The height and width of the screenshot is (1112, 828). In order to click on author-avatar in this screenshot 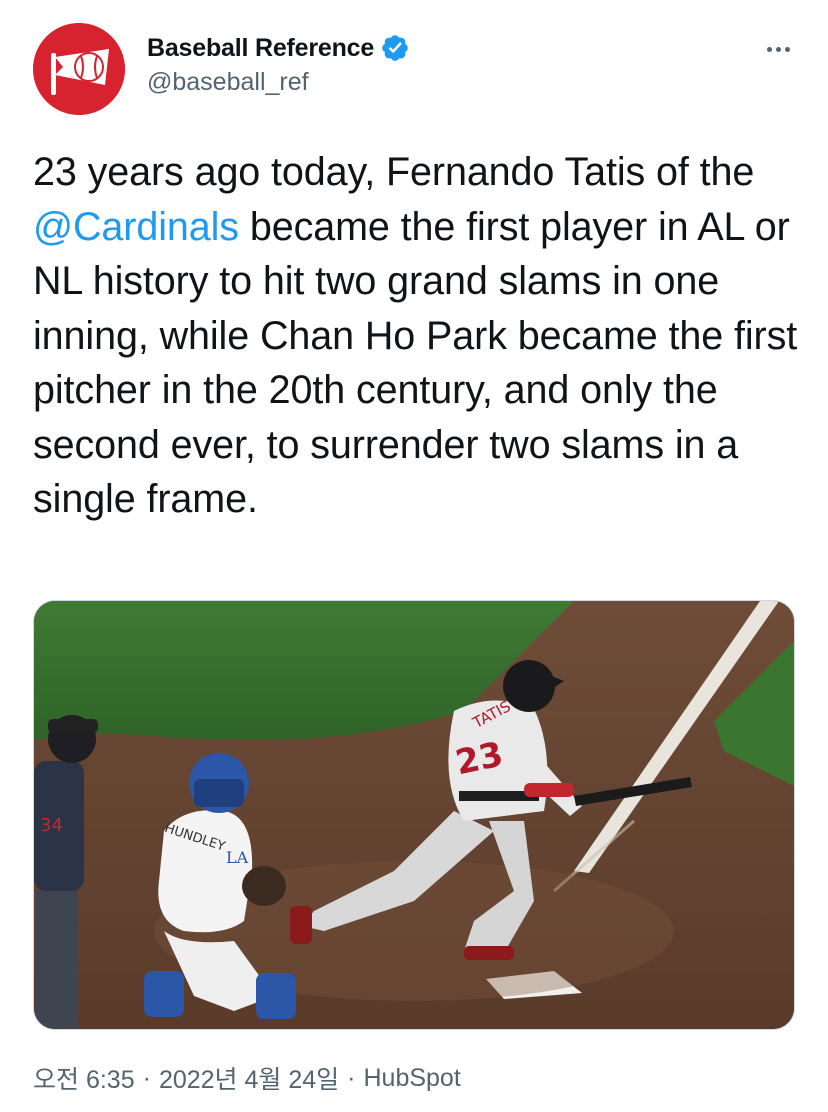, I will do `click(79, 69)`.